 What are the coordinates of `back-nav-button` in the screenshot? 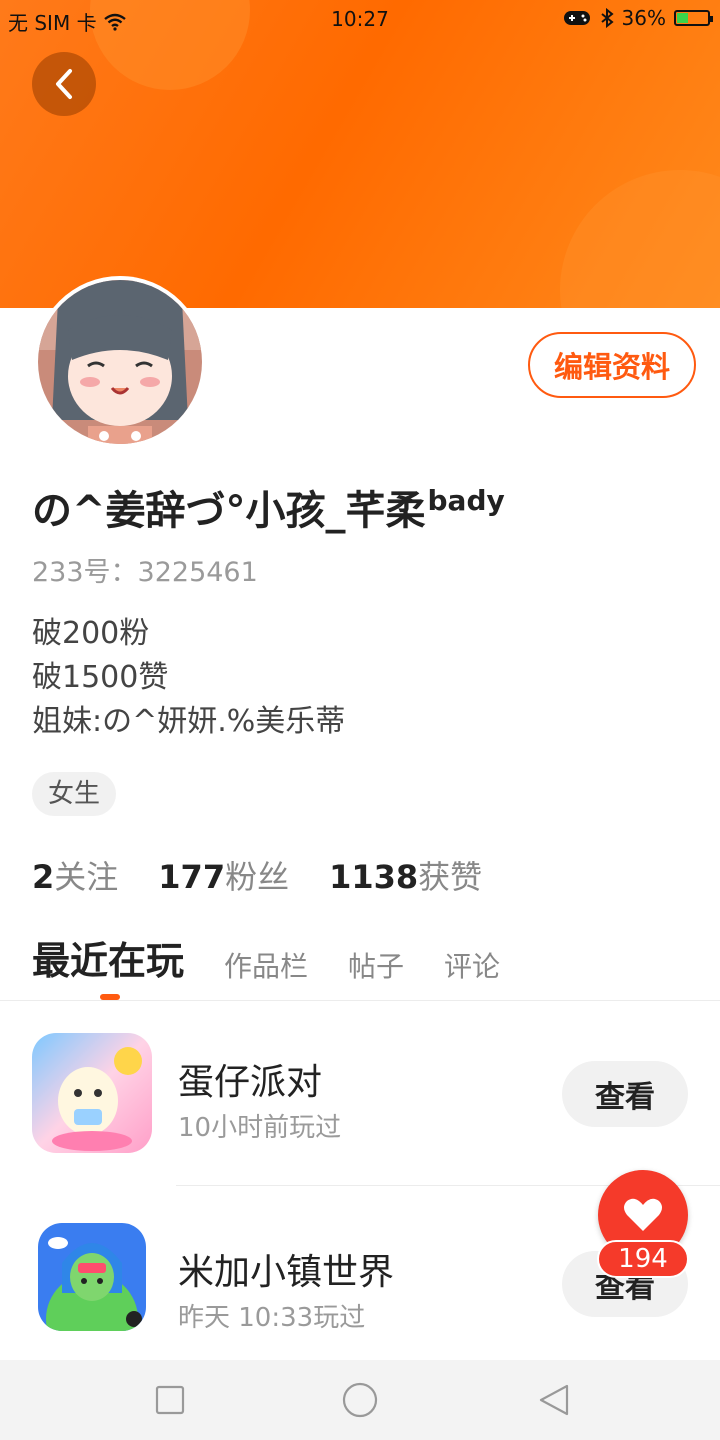 It's located at (554, 1400).